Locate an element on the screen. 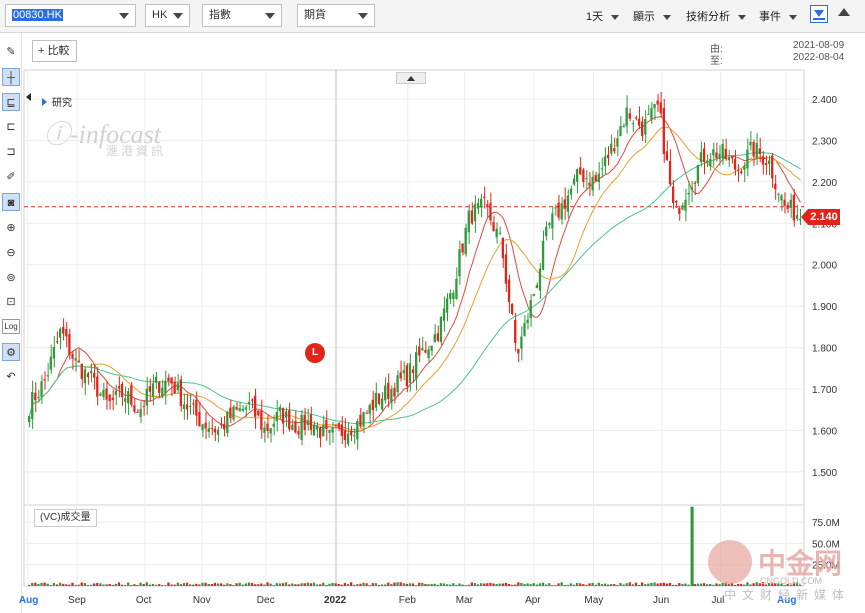  event-marker: L is located at coordinates (315, 353).